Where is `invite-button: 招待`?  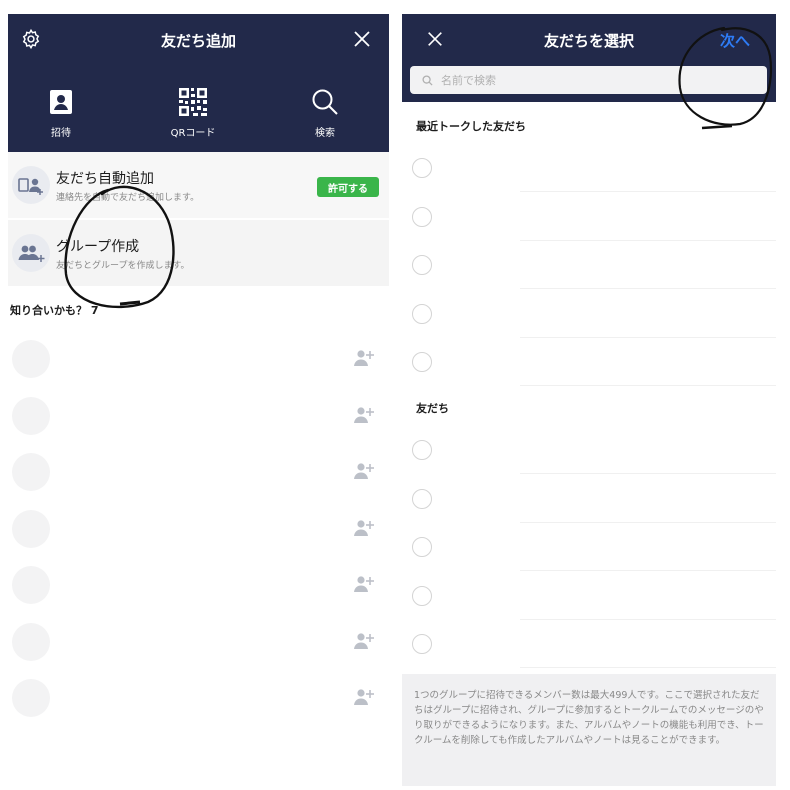 invite-button: 招待 is located at coordinates (61, 112).